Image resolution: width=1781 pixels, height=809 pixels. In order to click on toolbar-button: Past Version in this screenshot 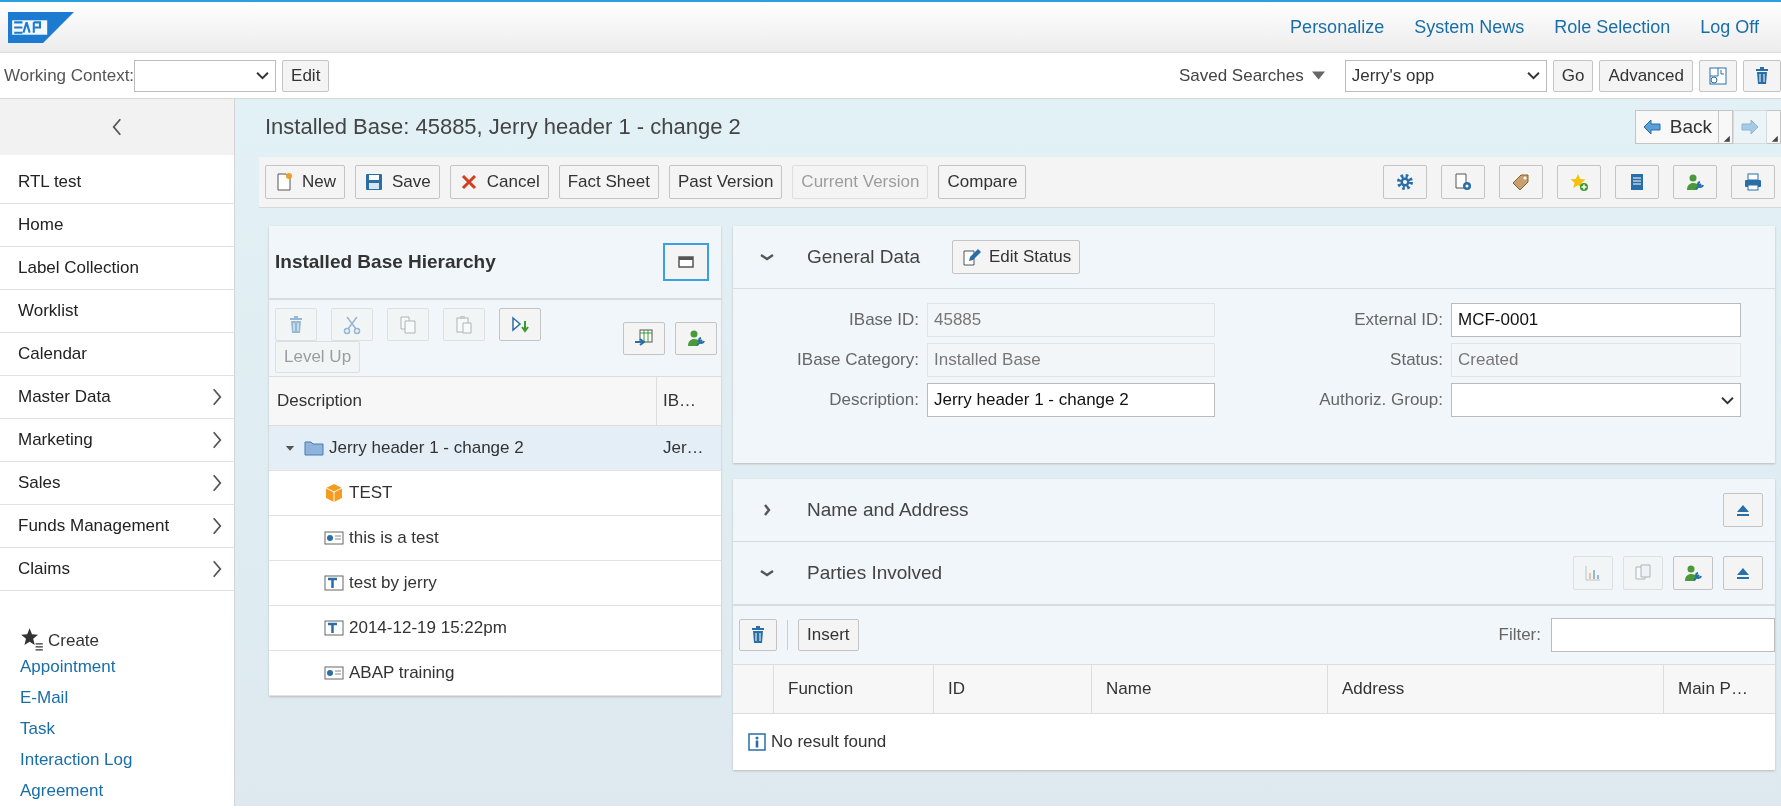, I will do `click(725, 182)`.